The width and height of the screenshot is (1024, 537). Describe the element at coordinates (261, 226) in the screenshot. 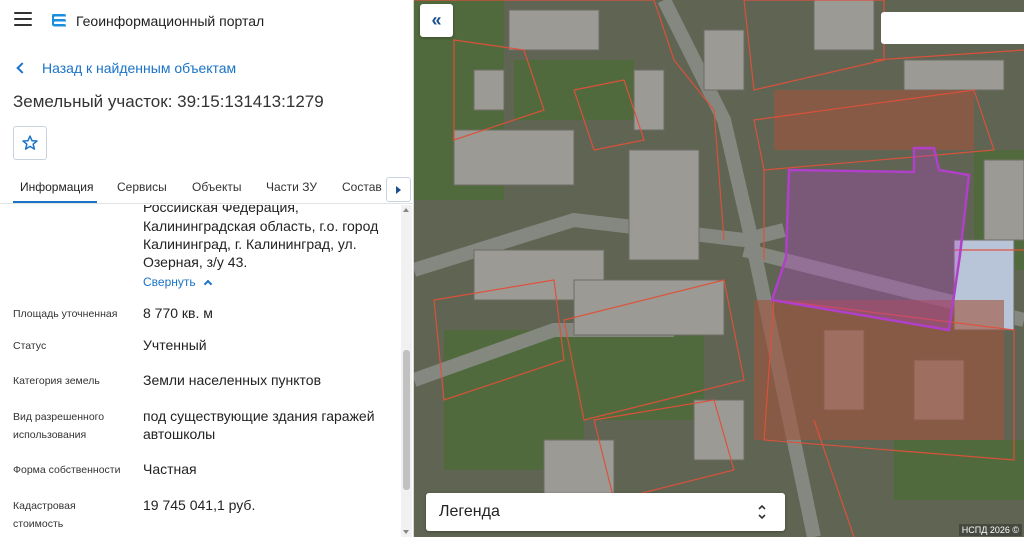

I see `address-line: Калининградская область, г.о. город` at that location.